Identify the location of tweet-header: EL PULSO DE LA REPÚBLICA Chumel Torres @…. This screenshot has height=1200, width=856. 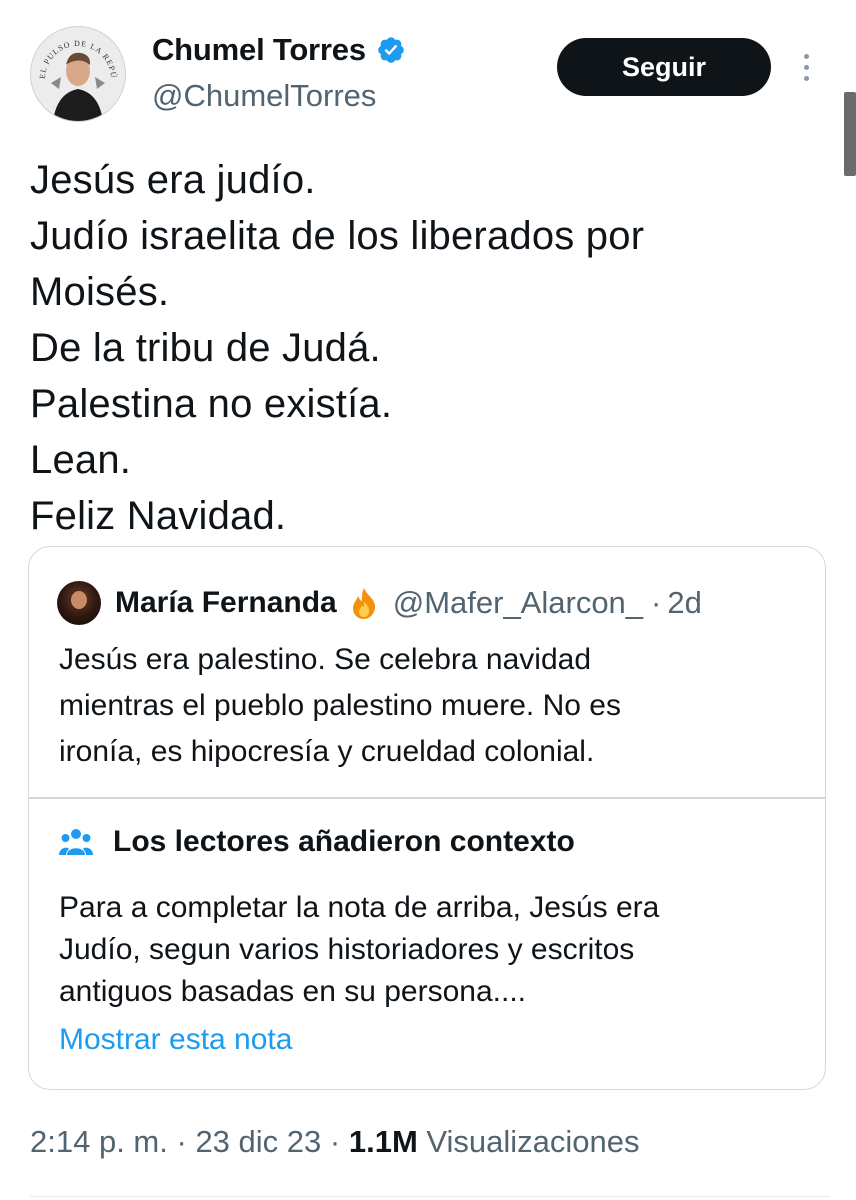
(430, 76).